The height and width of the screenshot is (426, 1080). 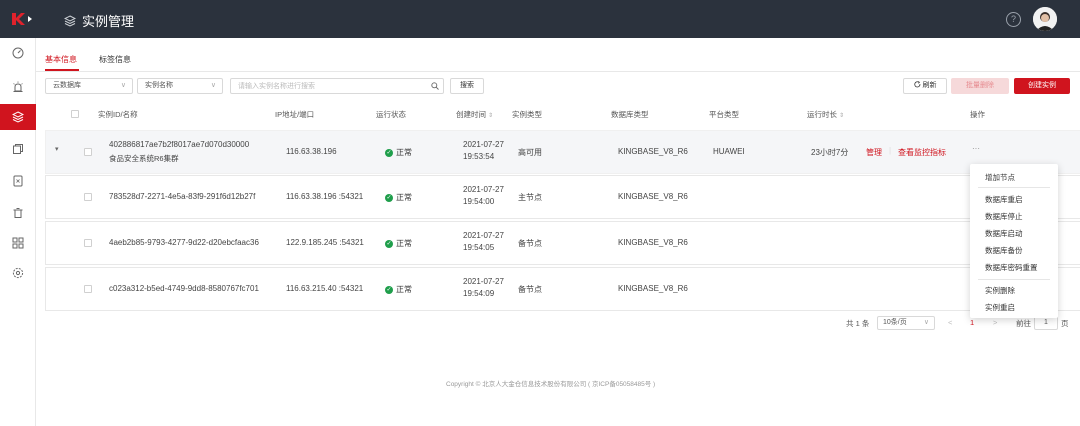 What do you see at coordinates (972, 322) in the screenshot?
I see `current-page: 1` at bounding box center [972, 322].